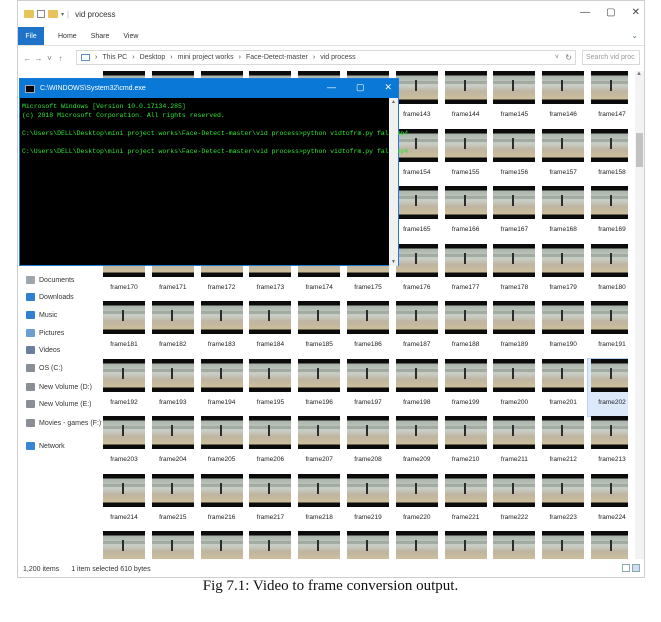  I want to click on breadcrumb-face-detect-master: Face-Detect-master, so click(277, 57).